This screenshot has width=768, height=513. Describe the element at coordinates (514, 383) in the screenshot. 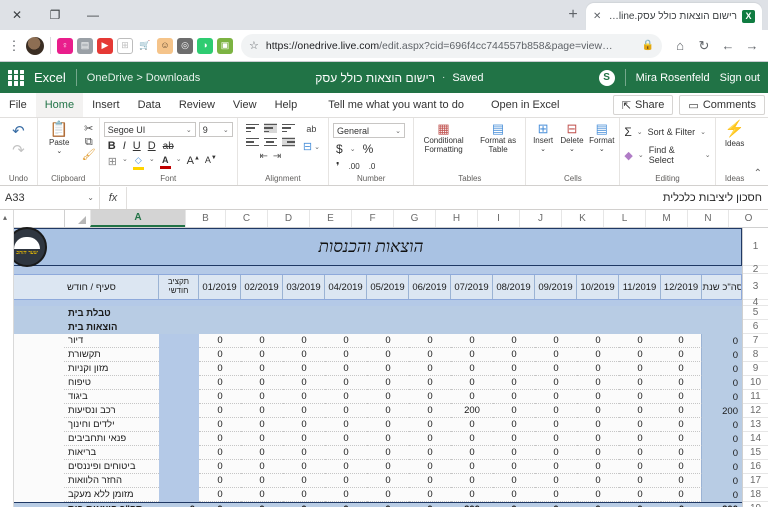

I see `cell-J10: 0` at that location.